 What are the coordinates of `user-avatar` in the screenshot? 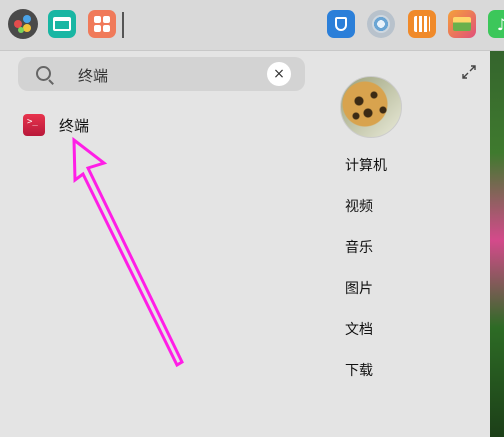 It's located at (371, 107).